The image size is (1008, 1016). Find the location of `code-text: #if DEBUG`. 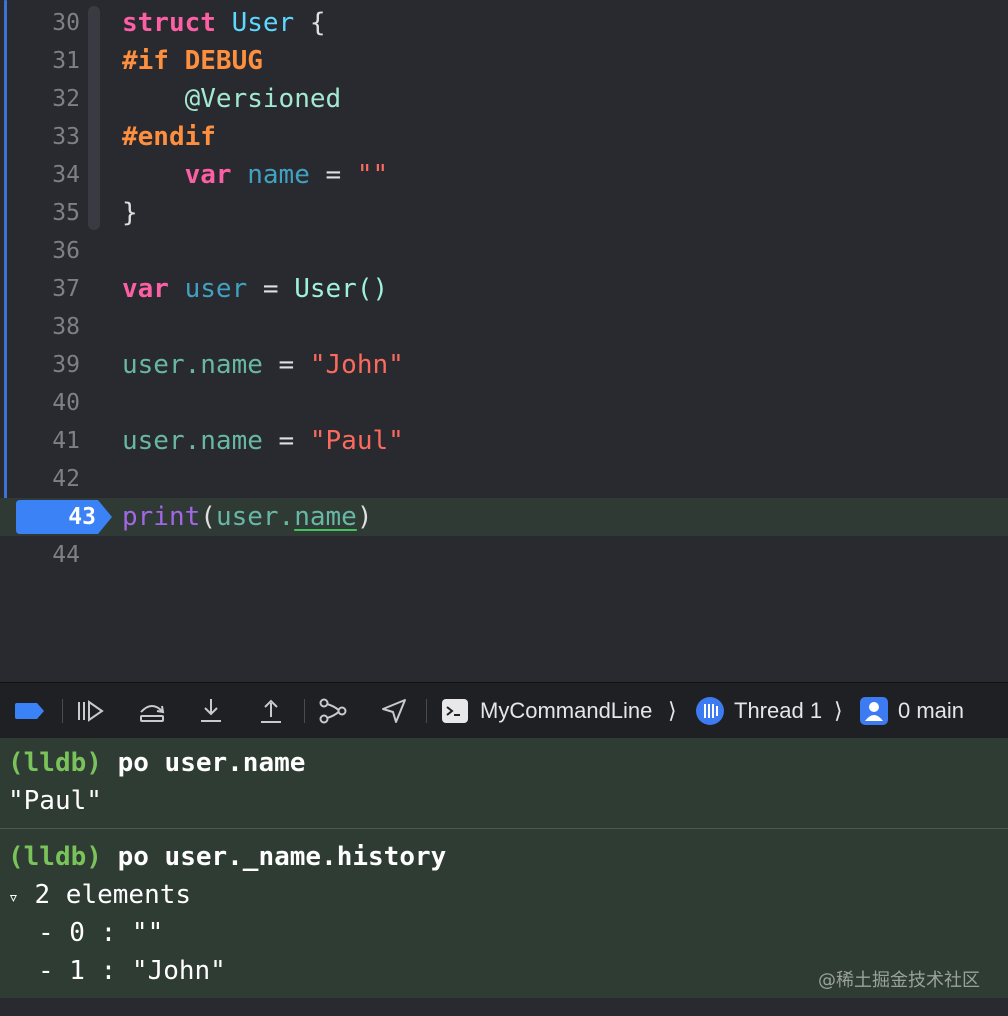

code-text: #if DEBUG is located at coordinates (192, 61).